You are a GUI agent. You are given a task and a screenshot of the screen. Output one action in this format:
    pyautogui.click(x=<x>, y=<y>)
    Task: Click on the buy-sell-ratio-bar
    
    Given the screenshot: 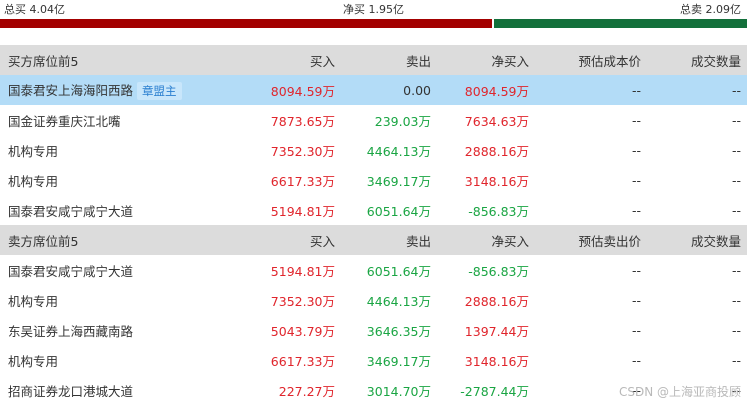 What is the action you would take?
    pyautogui.click(x=373, y=23)
    